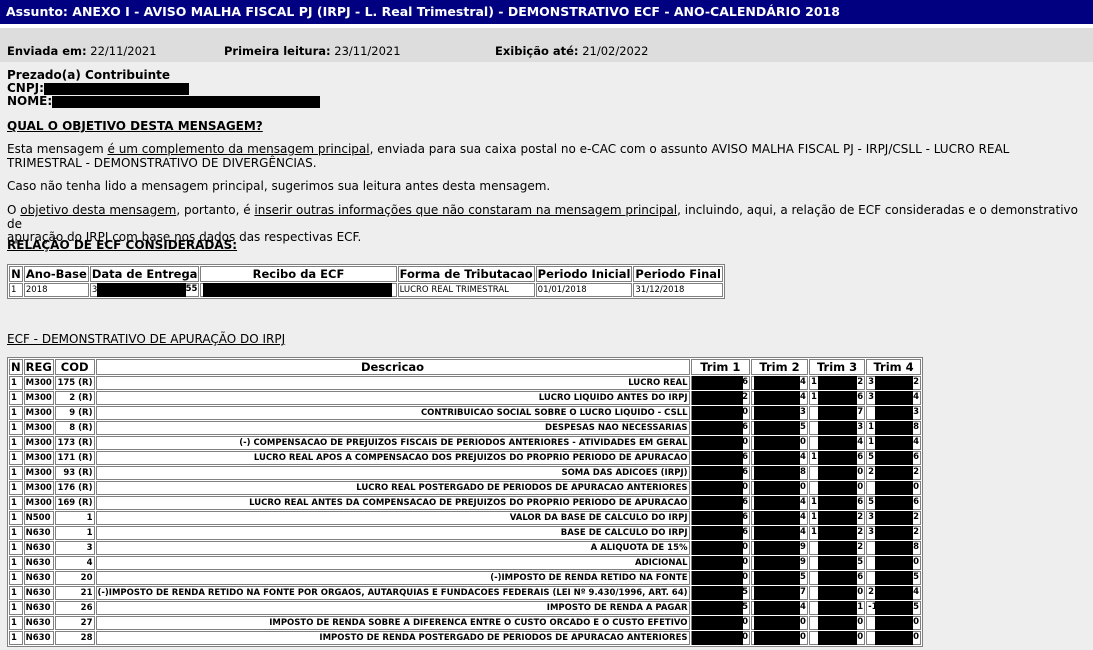 The height and width of the screenshot is (650, 1093). What do you see at coordinates (298, 290) in the screenshot?
I see `cell-recibo-redacted` at bounding box center [298, 290].